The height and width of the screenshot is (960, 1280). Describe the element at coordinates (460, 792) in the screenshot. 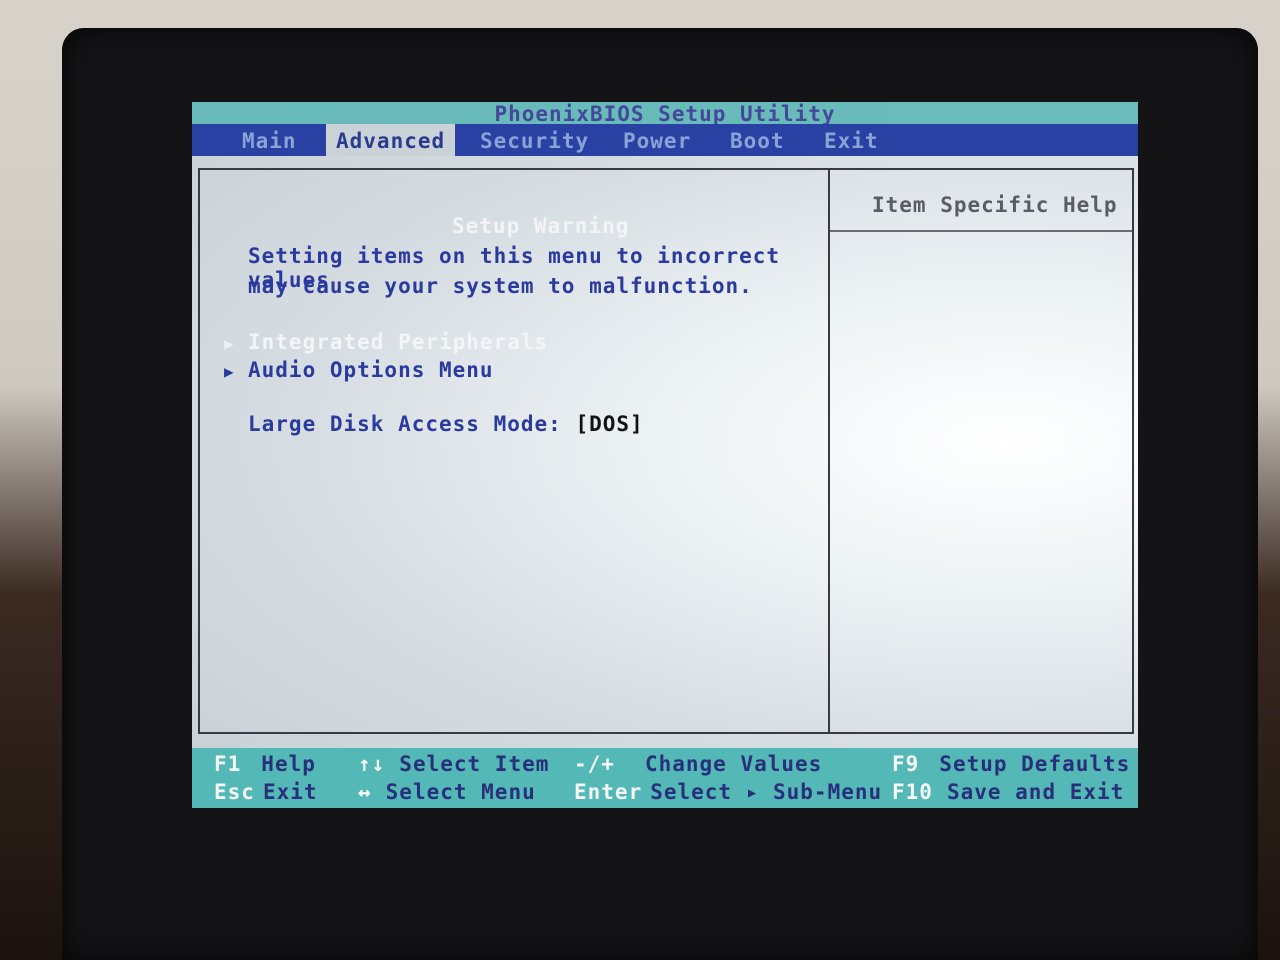

I see `key-description: Select Menu` at that location.